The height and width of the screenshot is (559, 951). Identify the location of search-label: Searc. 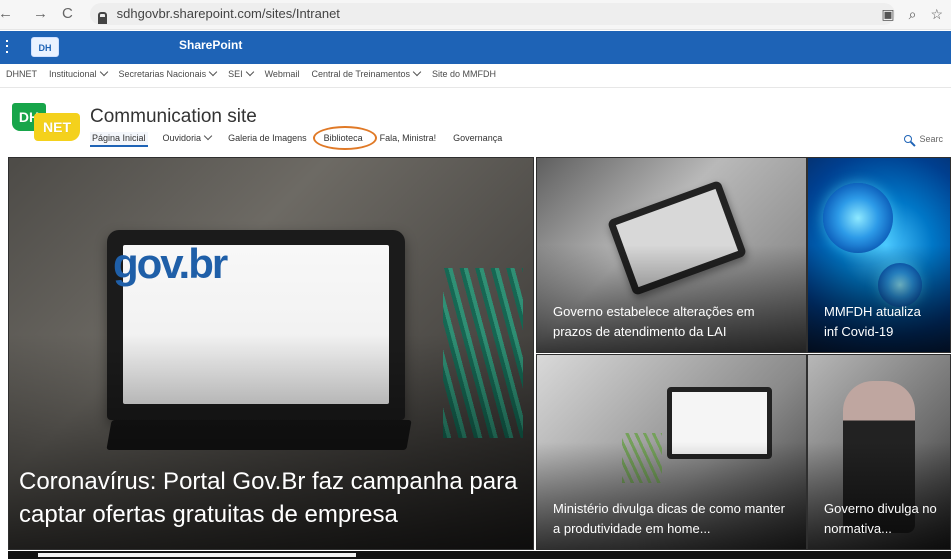
(931, 139).